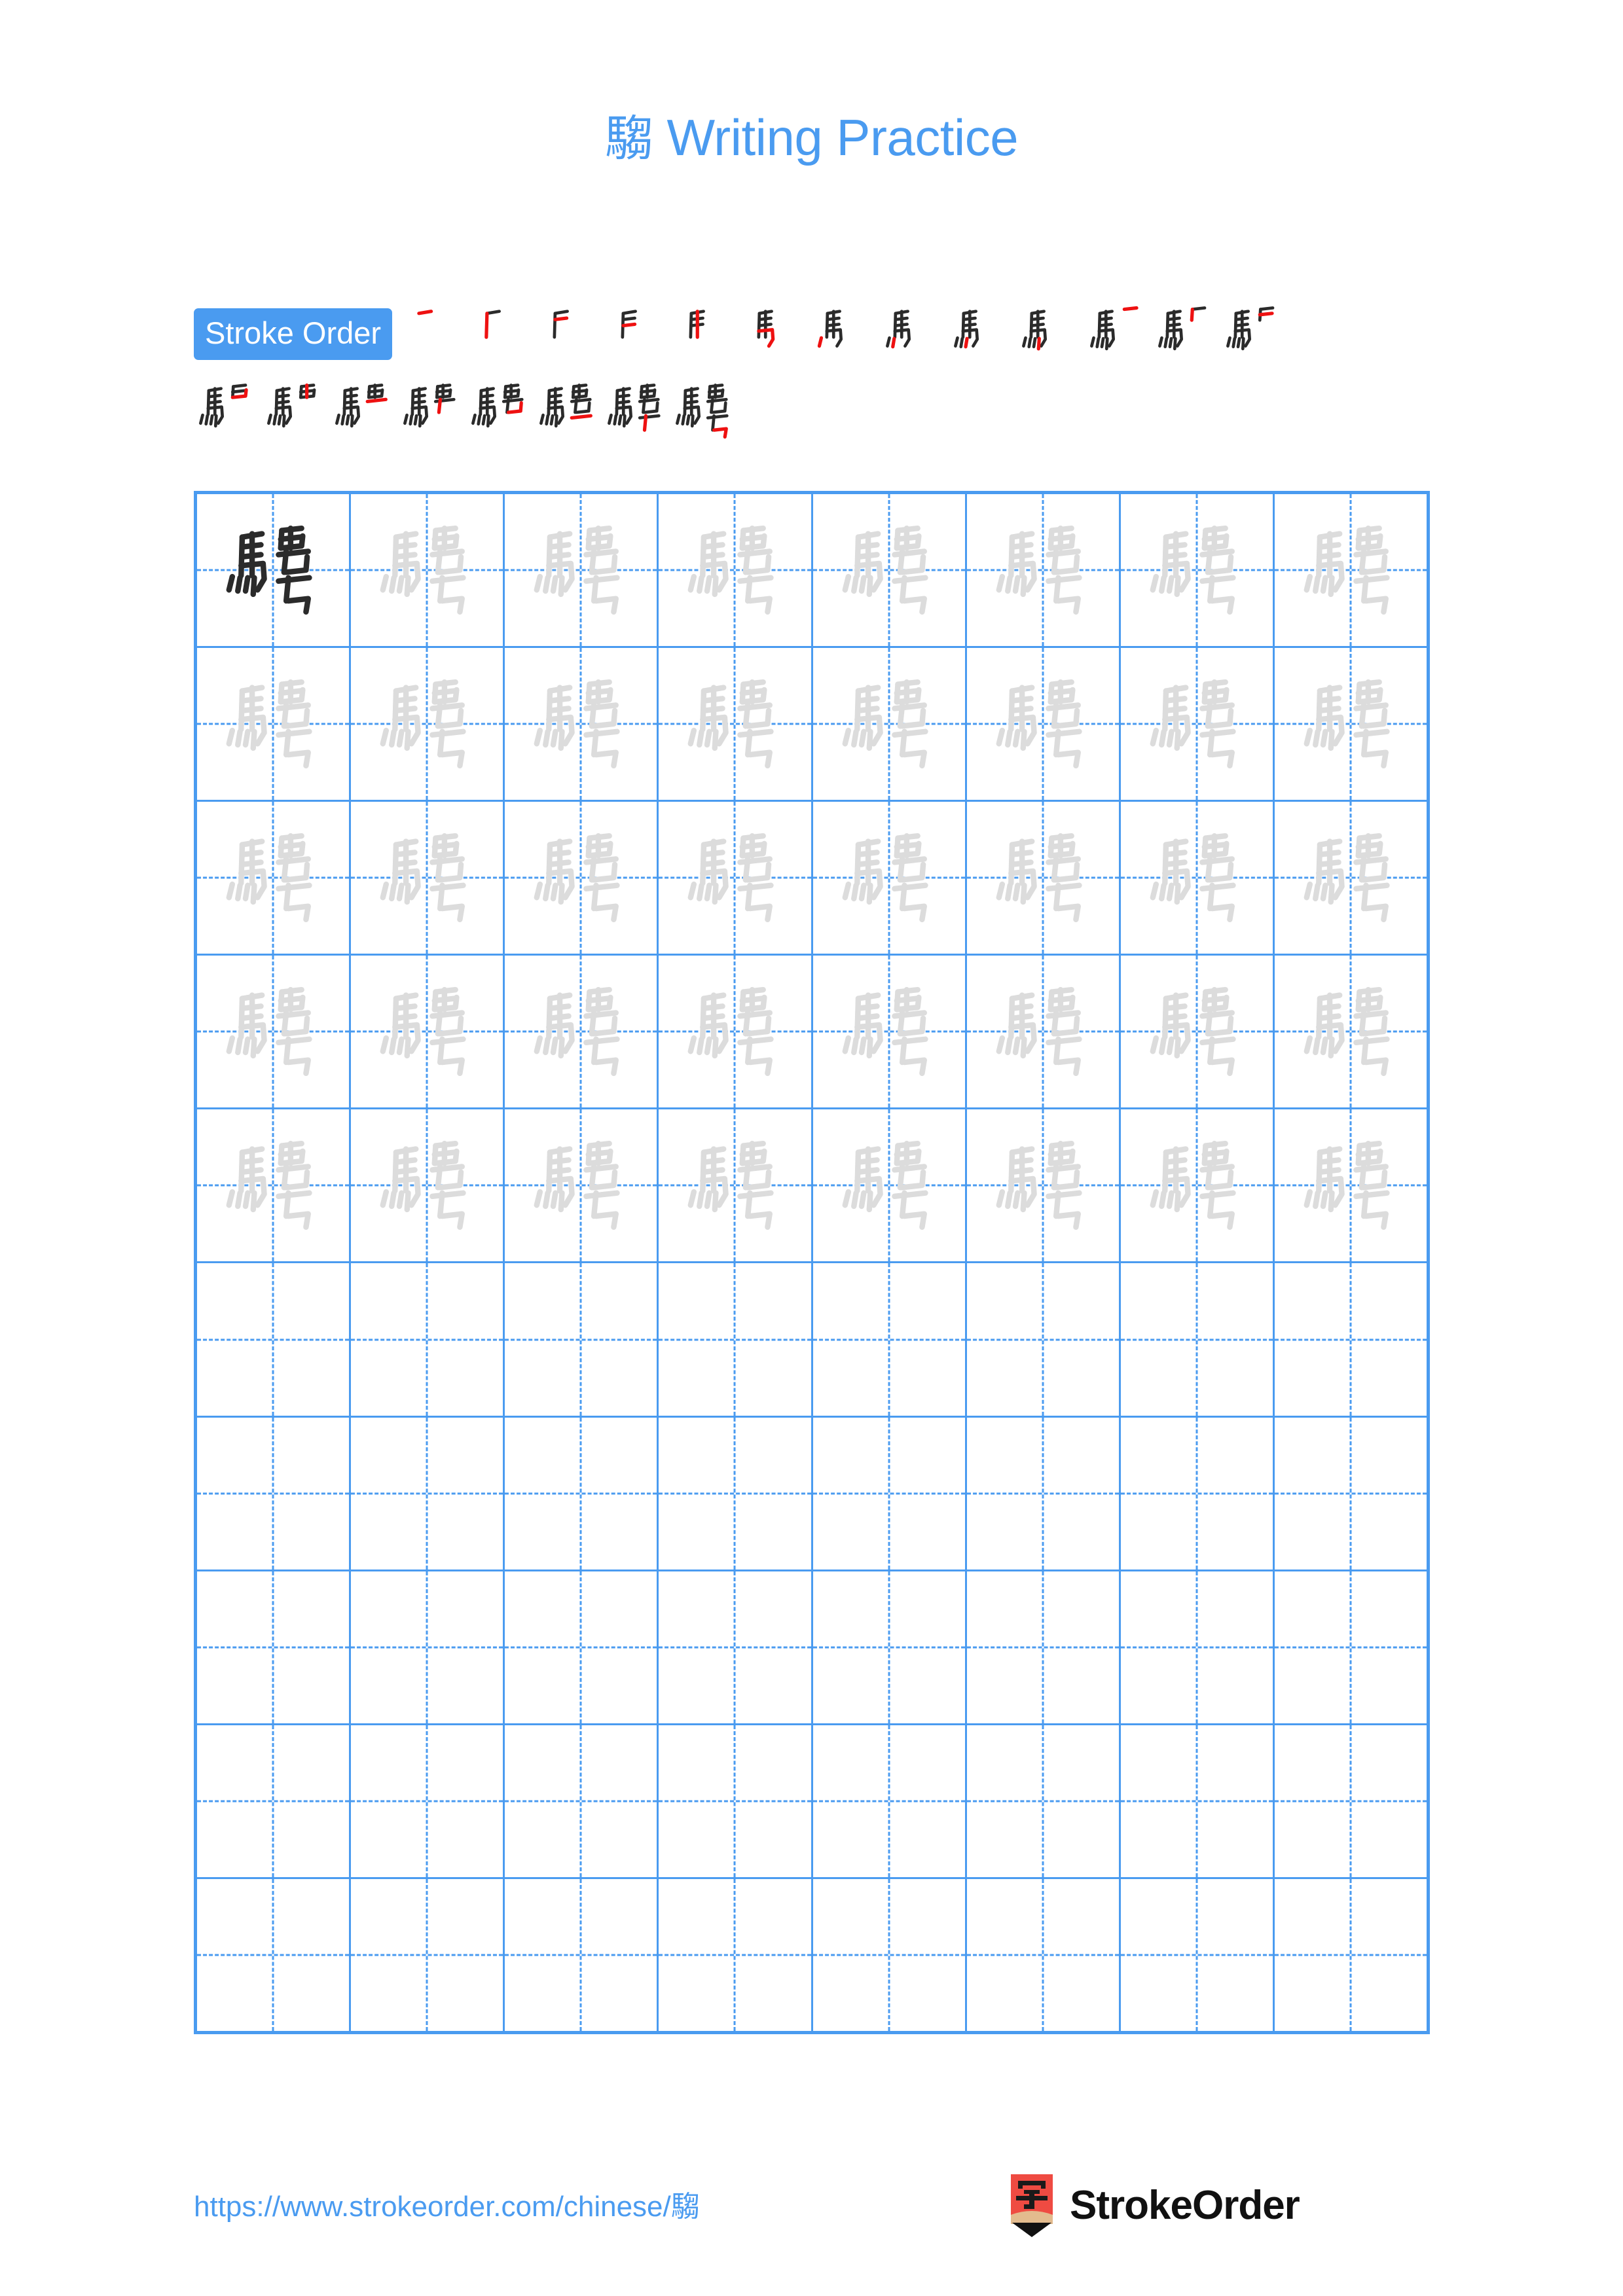 This screenshot has width=1623, height=2296. Describe the element at coordinates (447, 2207) in the screenshot. I see `footer-url: https://www.strokeorder.com/chinese/騶` at that location.